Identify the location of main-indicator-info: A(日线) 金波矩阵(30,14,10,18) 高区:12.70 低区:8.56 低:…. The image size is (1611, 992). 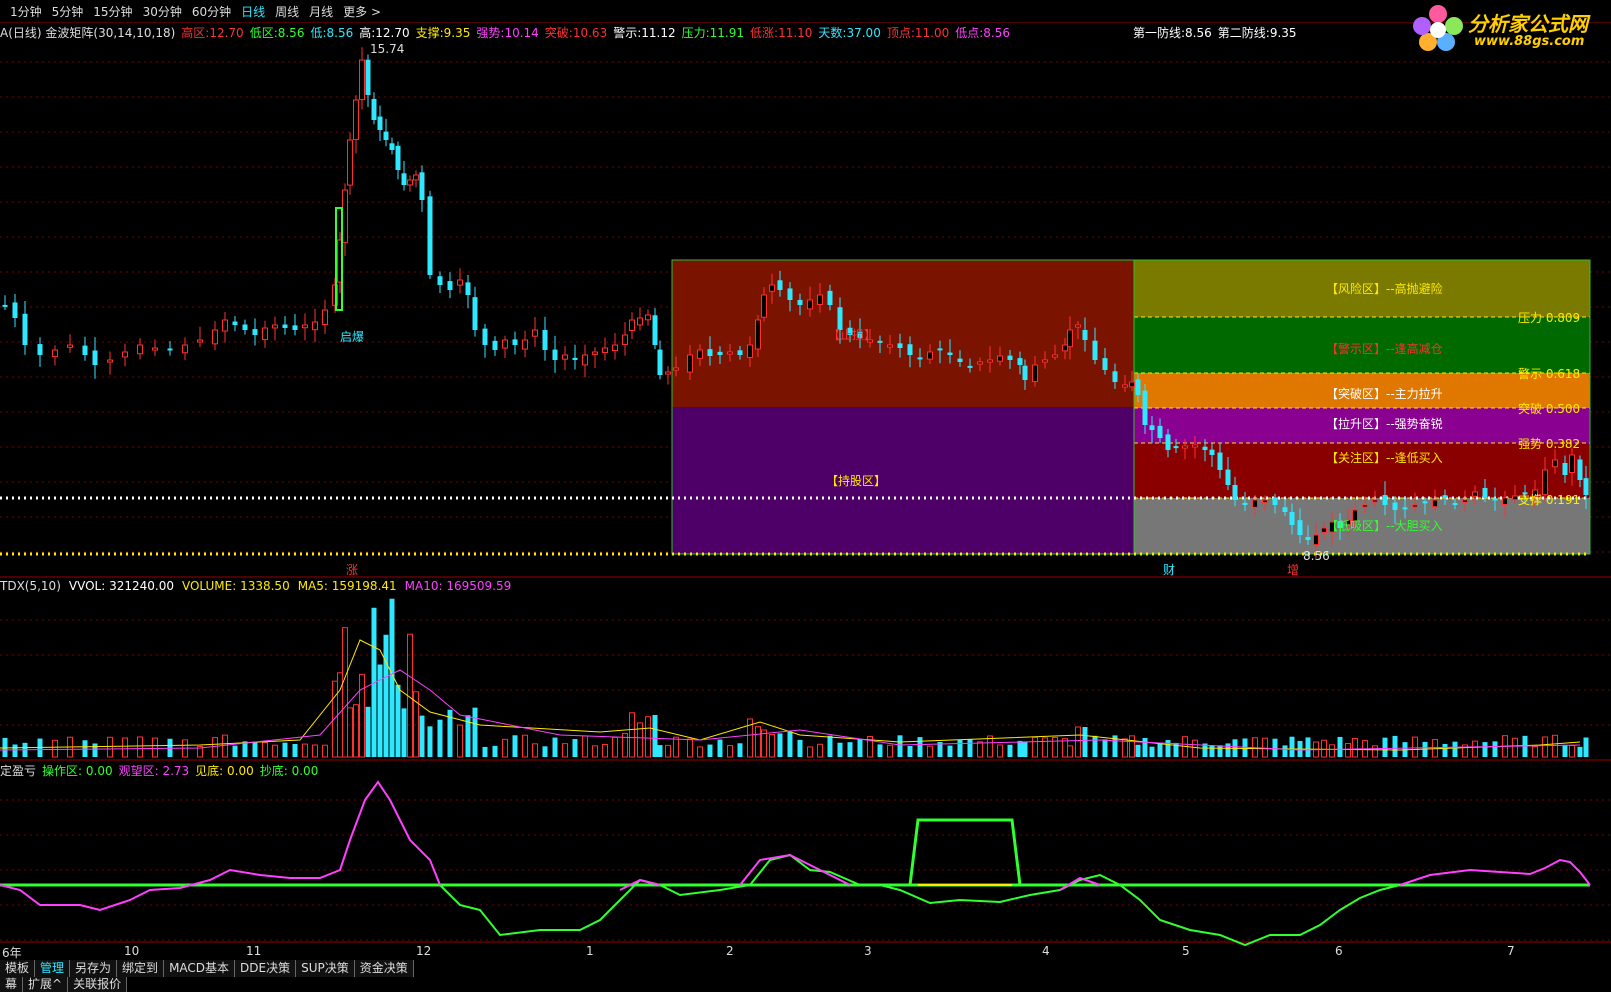
(508, 32).